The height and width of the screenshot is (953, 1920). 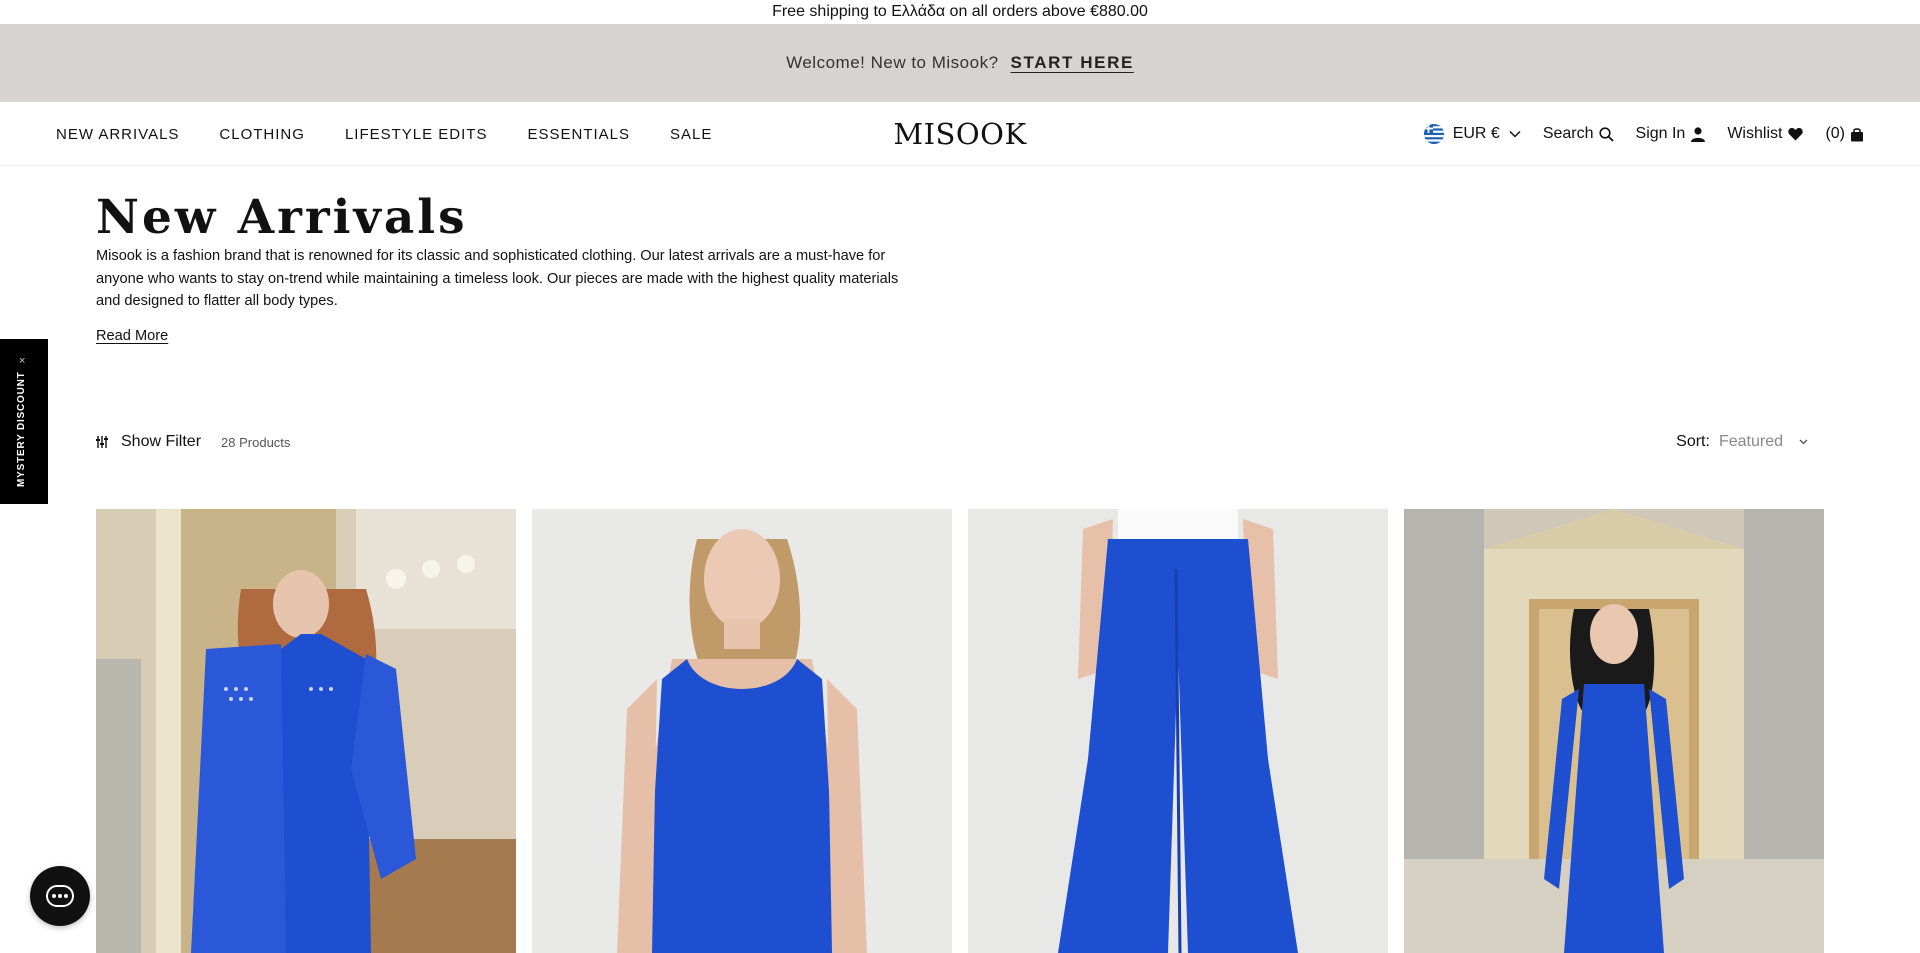 What do you see at coordinates (1835, 133) in the screenshot?
I see `cart-count: (0)` at bounding box center [1835, 133].